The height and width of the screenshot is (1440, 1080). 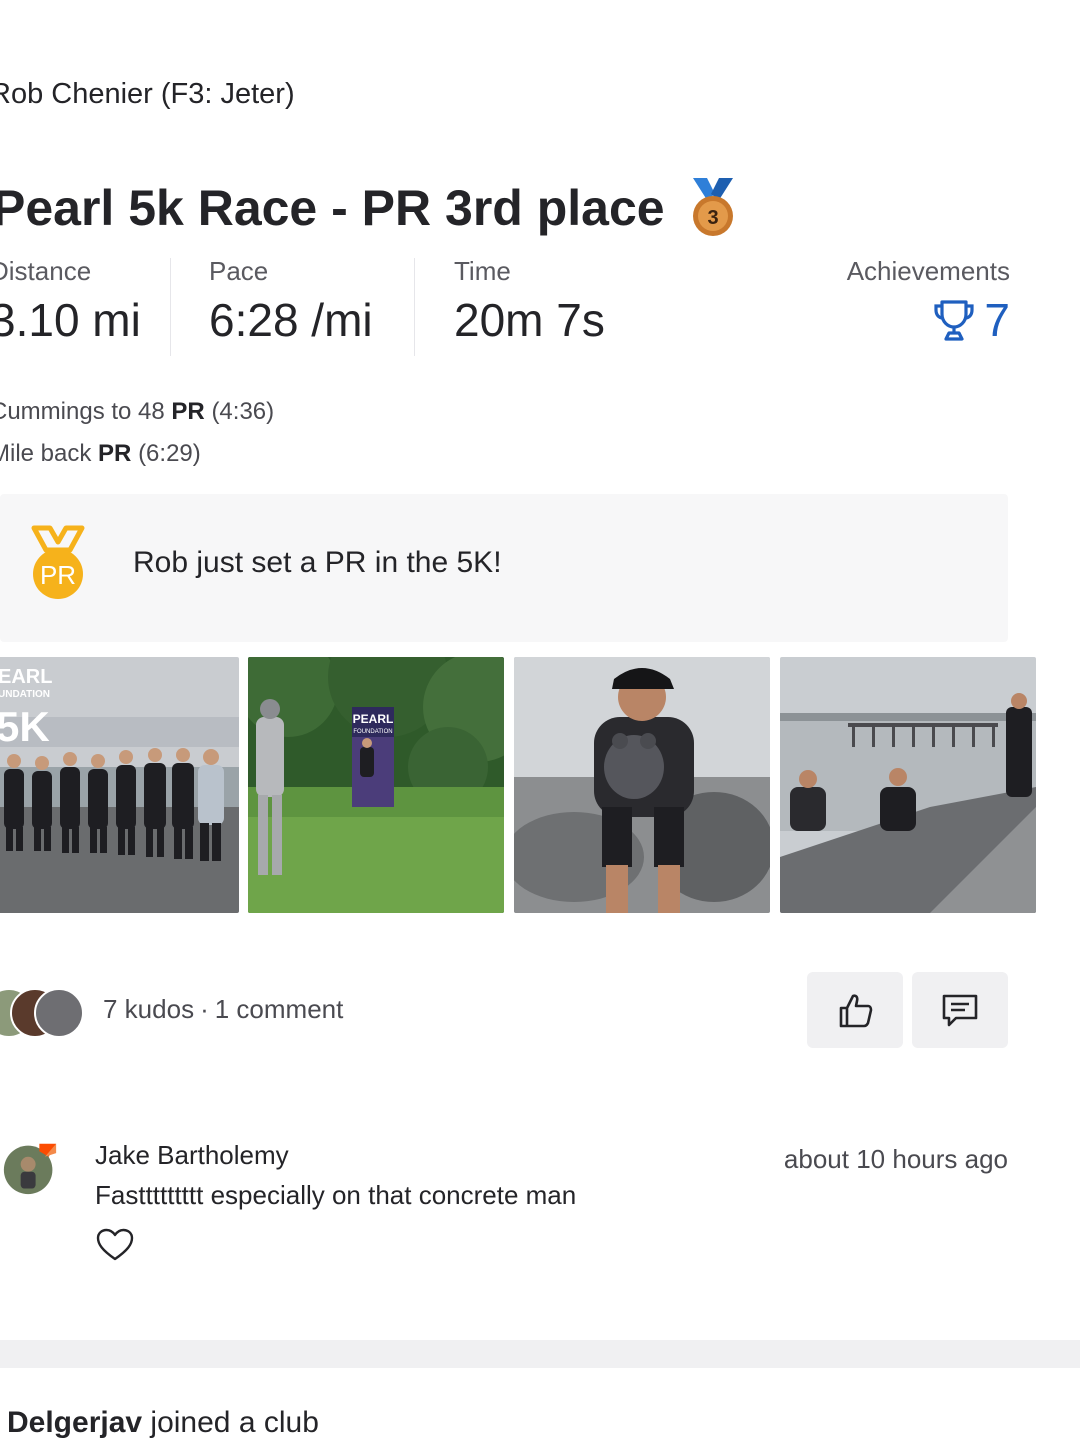 I want to click on achievements: Achievements 7, so click(x=928, y=301).